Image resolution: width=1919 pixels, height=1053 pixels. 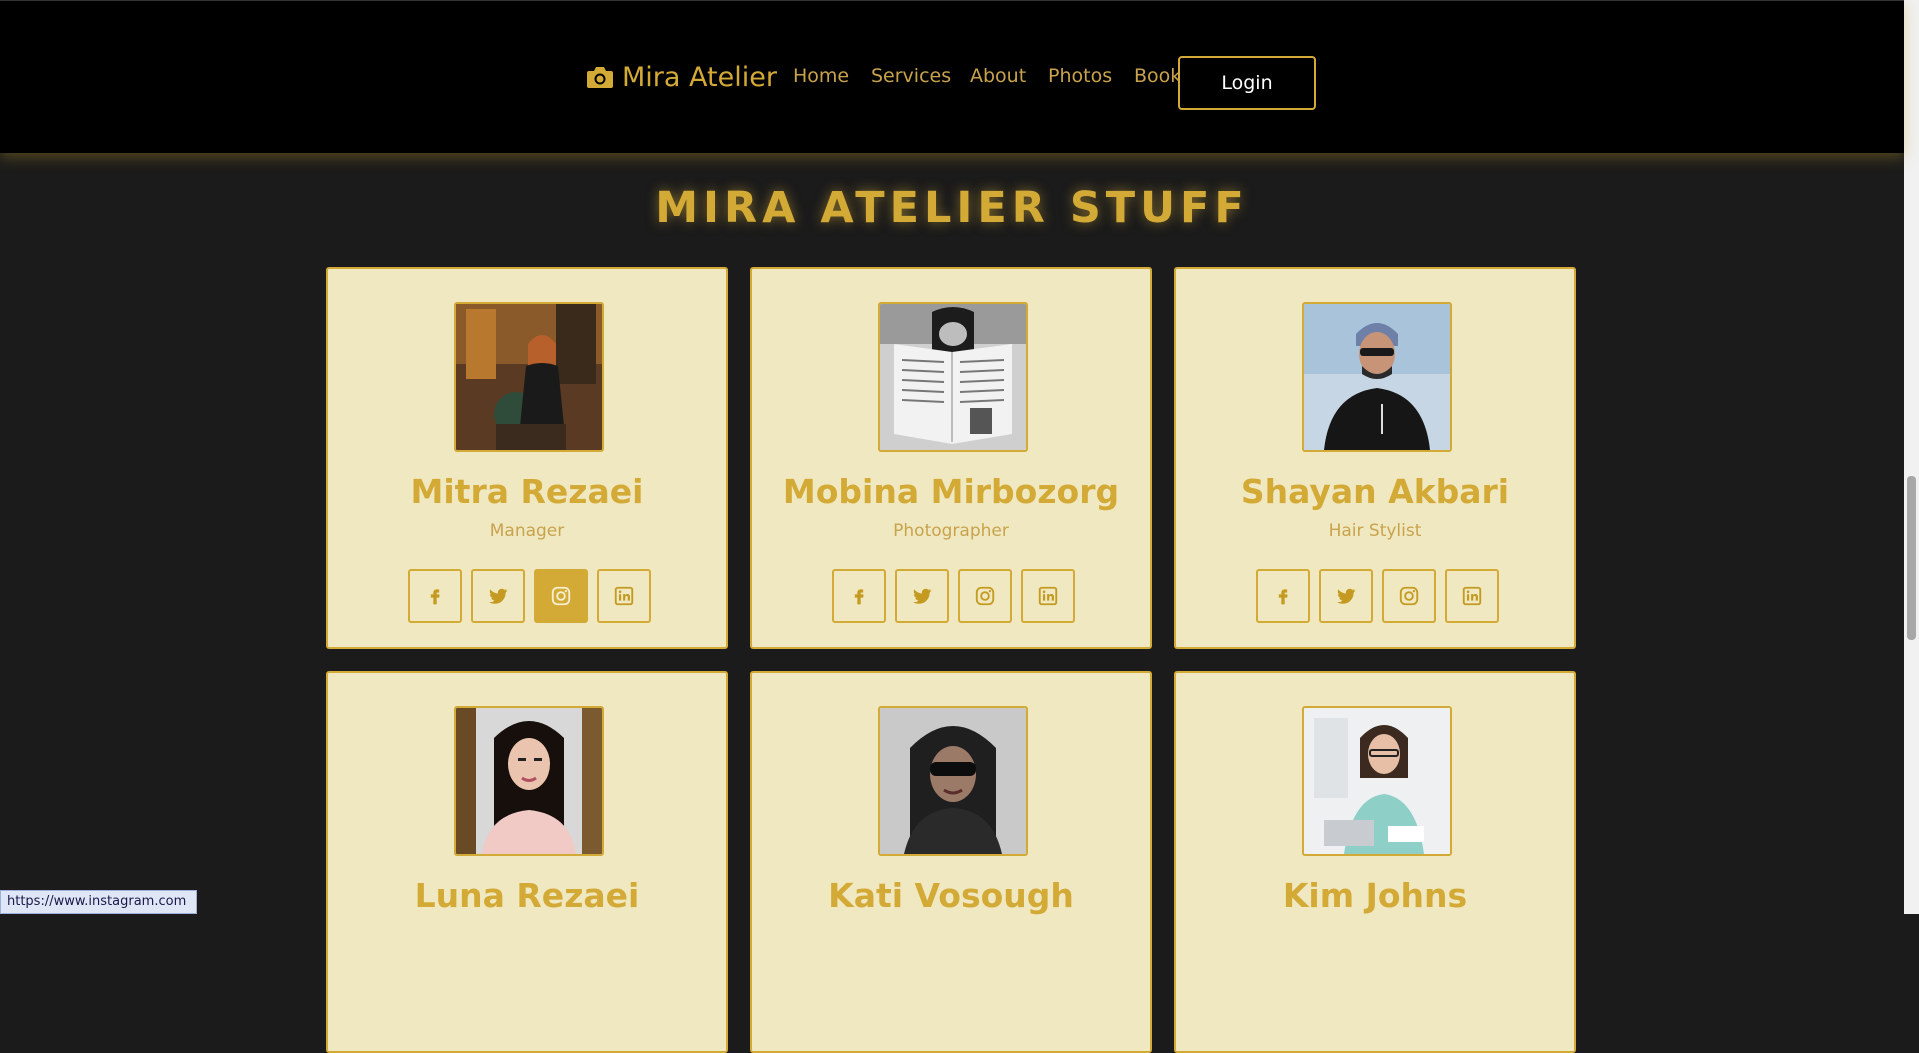 What do you see at coordinates (1911, 558) in the screenshot?
I see `scrollbar-thumb` at bounding box center [1911, 558].